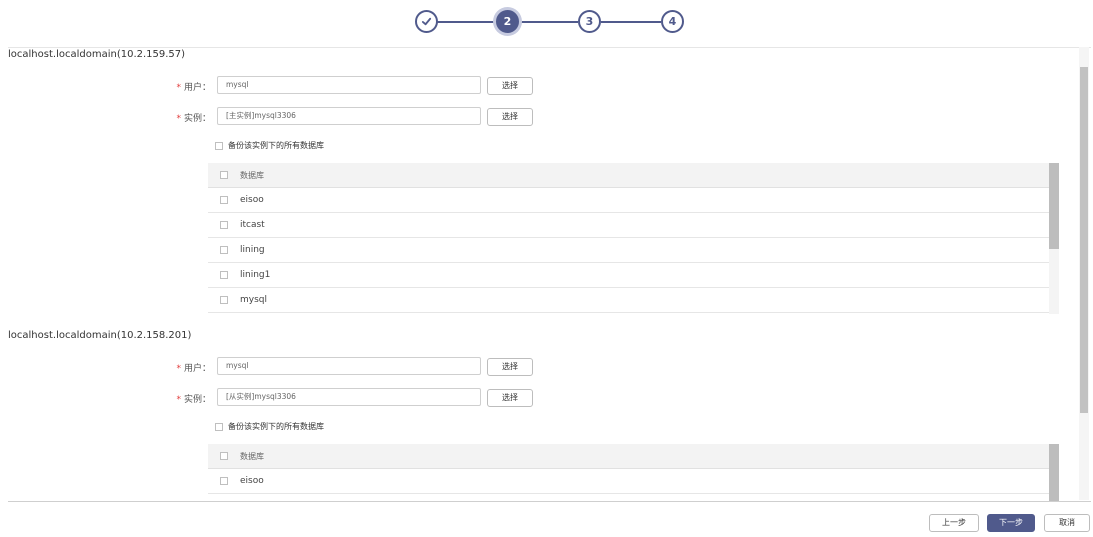 This screenshot has height=537, width=1093. Describe the element at coordinates (1067, 523) in the screenshot. I see `cancel-button: 取消` at that location.